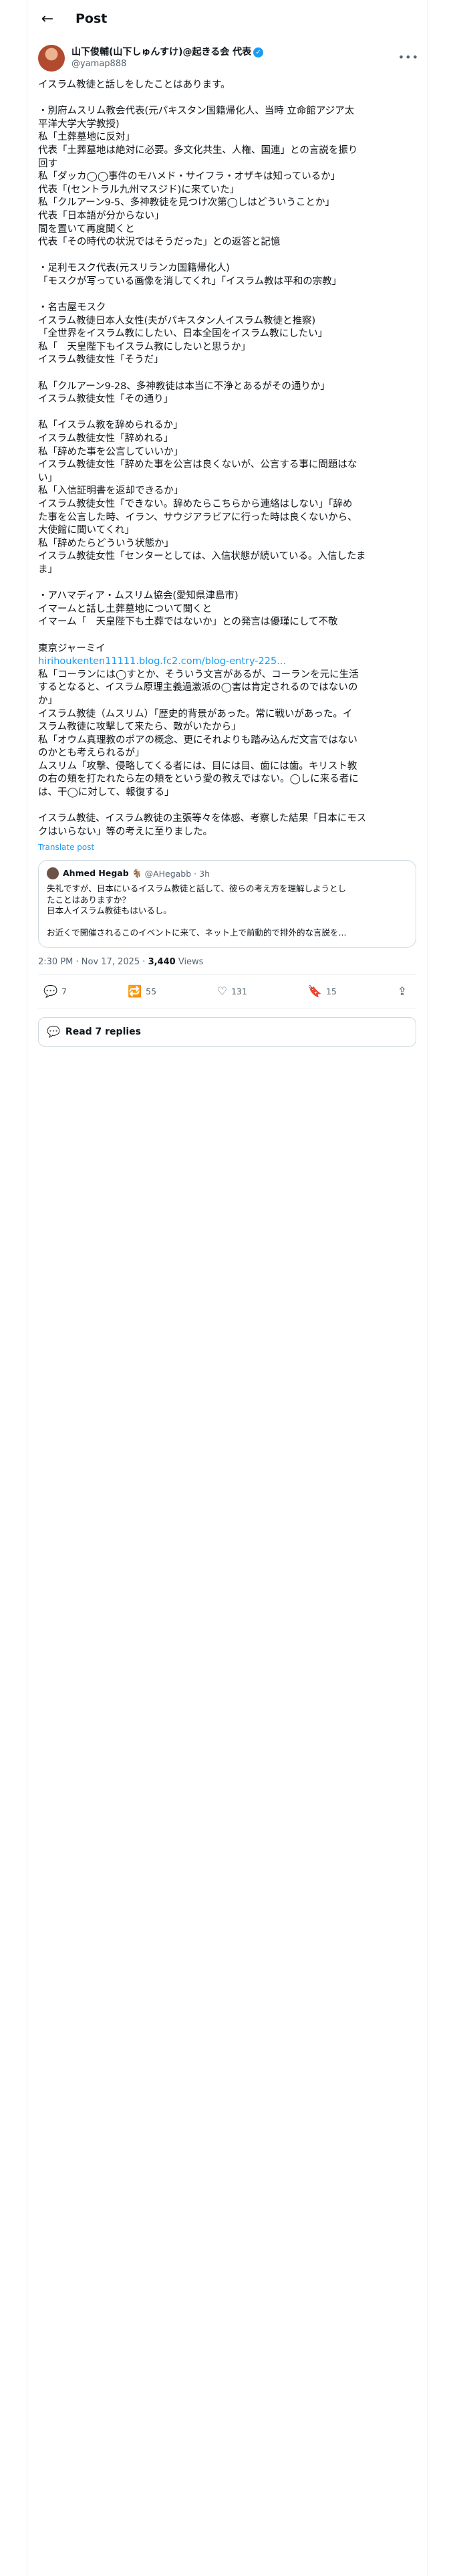 The height and width of the screenshot is (2576, 451). Describe the element at coordinates (50, 991) in the screenshot. I see `reply-icon: 💬` at that location.